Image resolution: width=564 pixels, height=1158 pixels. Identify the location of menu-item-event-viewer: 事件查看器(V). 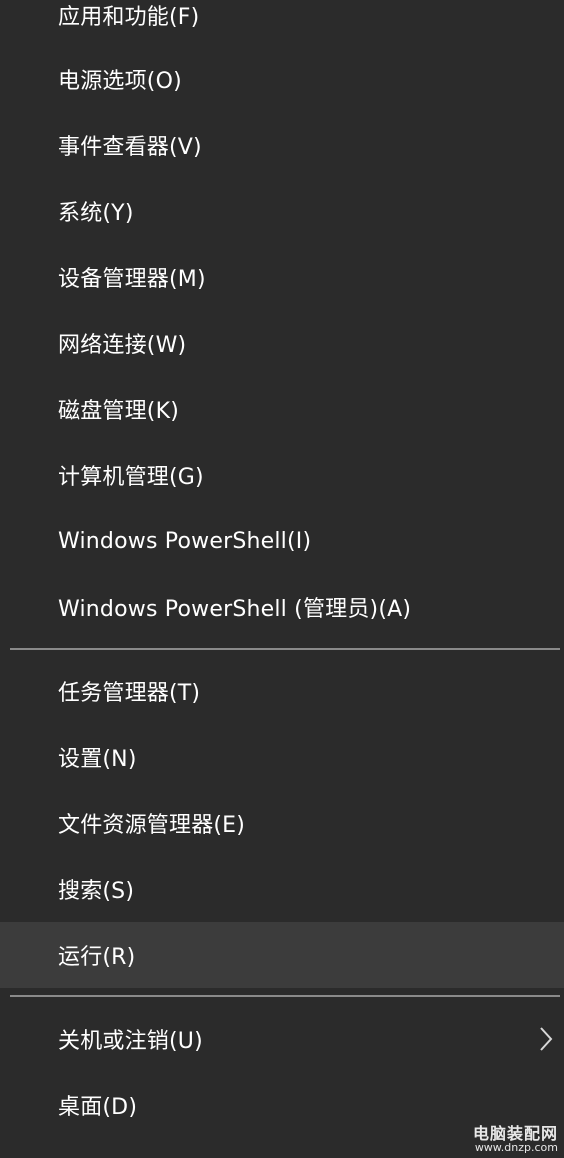
(282, 145).